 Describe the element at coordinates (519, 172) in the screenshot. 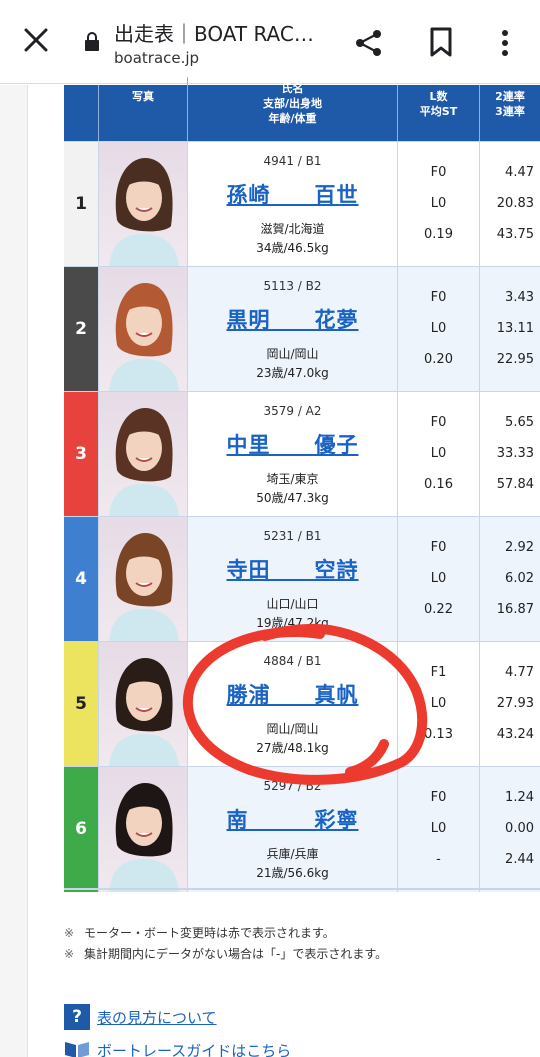

I see `national-win-rate: 4.47` at that location.